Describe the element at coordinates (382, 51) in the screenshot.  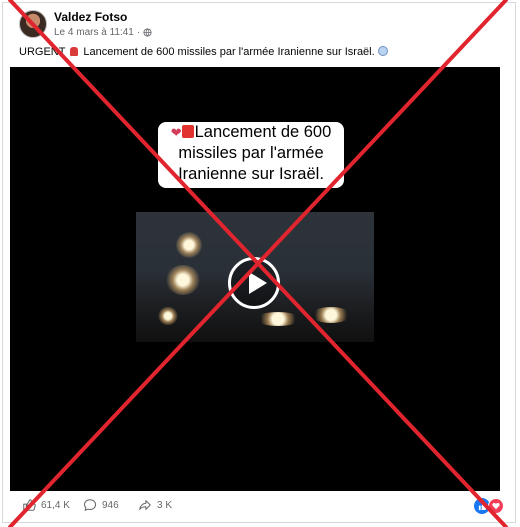
I see `screaming-face-emoji-icon` at that location.